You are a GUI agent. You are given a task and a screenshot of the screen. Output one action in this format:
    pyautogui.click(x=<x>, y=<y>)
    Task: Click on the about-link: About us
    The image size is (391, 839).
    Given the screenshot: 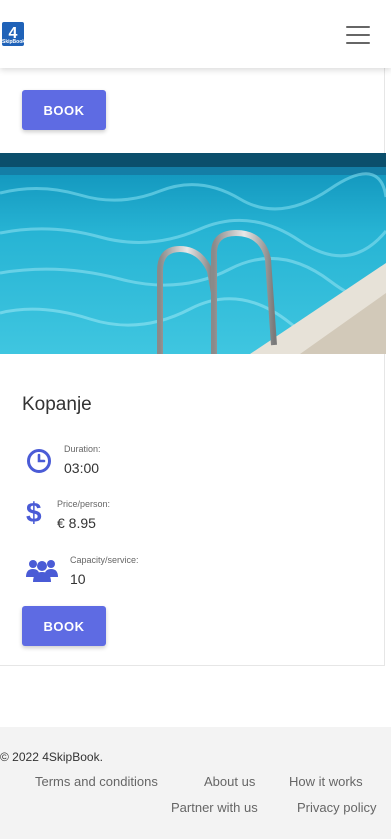 What is the action you would take?
    pyautogui.click(x=229, y=781)
    